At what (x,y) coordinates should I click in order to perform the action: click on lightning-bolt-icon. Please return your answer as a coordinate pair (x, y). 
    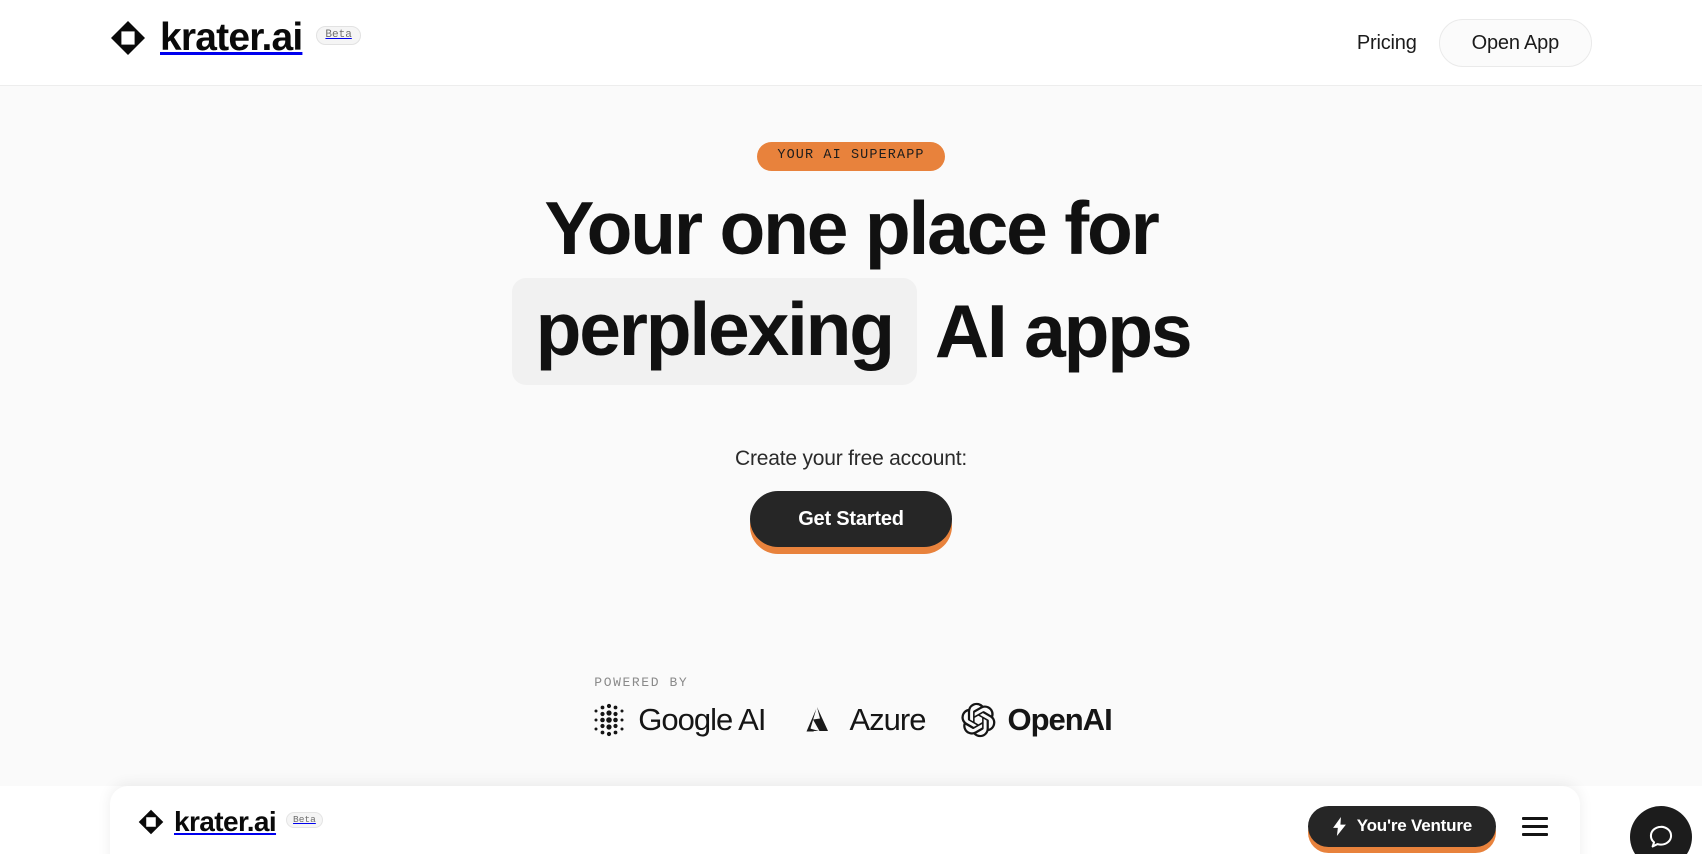
    Looking at the image, I should click on (1339, 826).